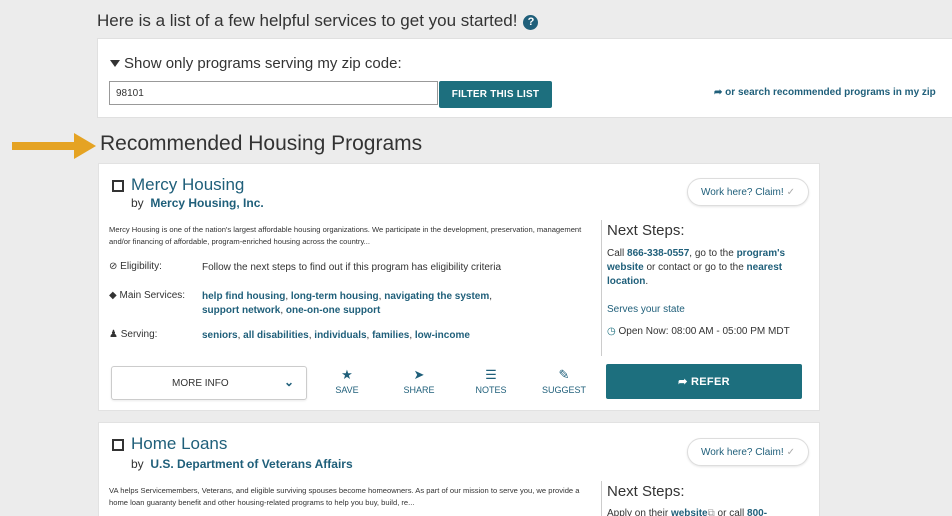  Describe the element at coordinates (289, 382) in the screenshot. I see `chevron-down-icon: ⌄` at that location.